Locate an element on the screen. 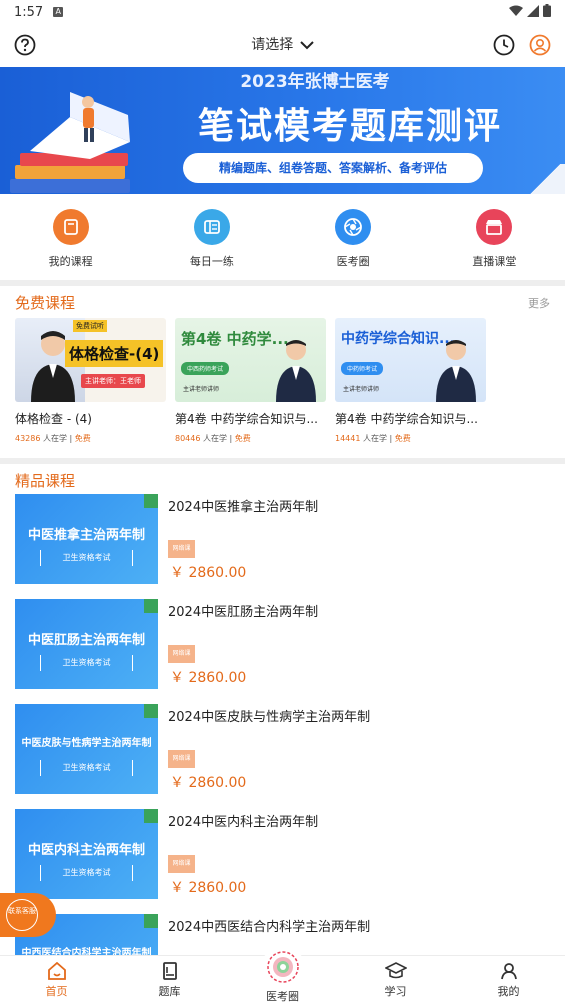 This screenshot has width=565, height=1004. exam-selector-dropdown: 请选择 is located at coordinates (282, 45).